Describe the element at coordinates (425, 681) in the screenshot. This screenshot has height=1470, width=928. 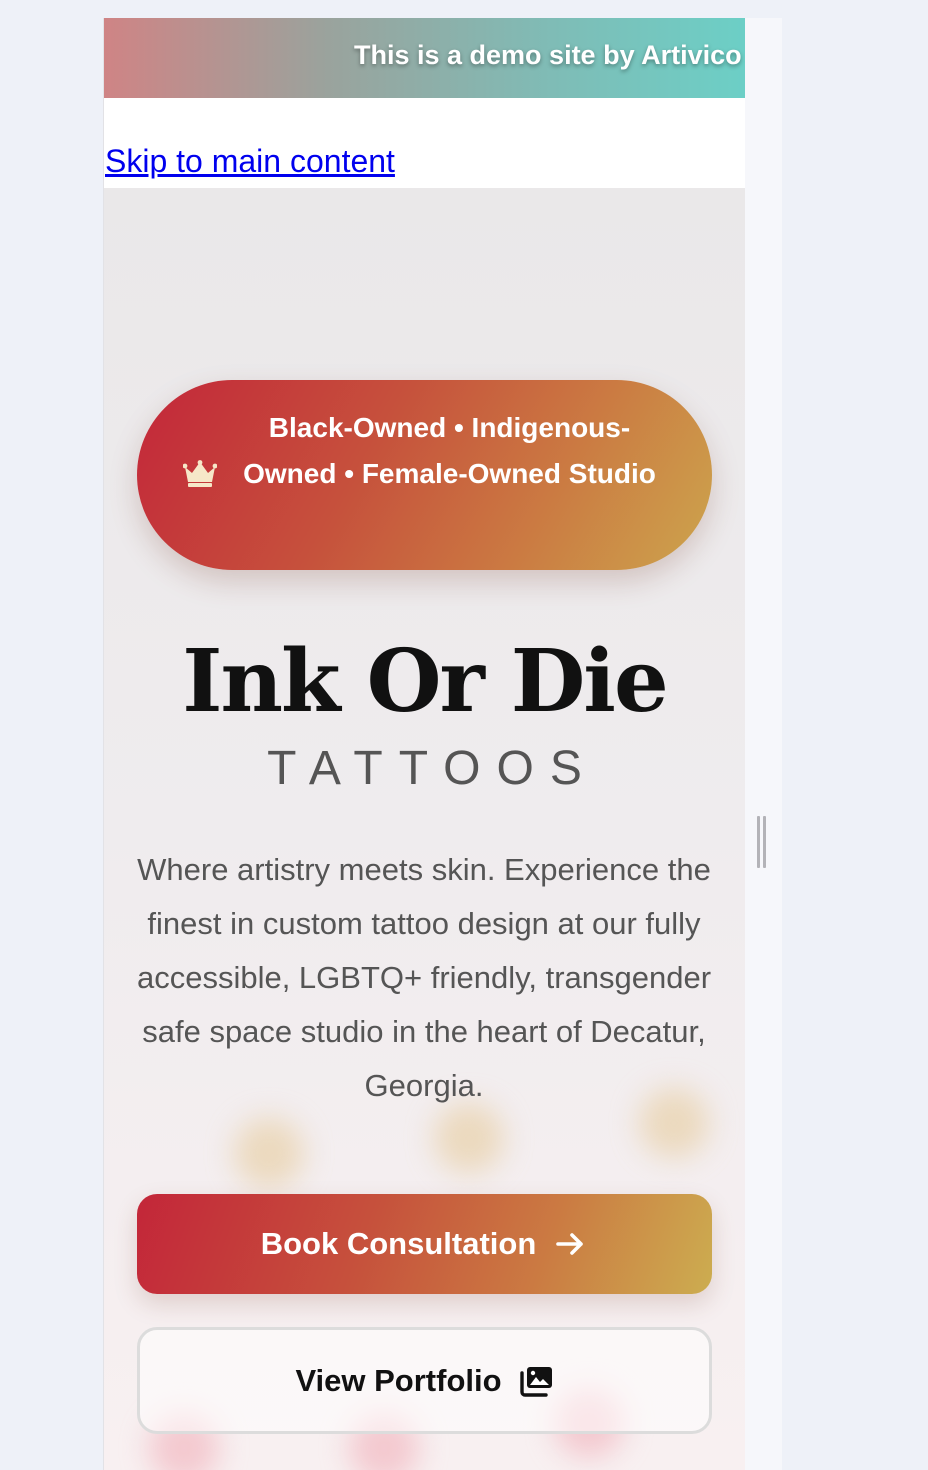
I see `studio-logo-title: Ink Or Die` at that location.